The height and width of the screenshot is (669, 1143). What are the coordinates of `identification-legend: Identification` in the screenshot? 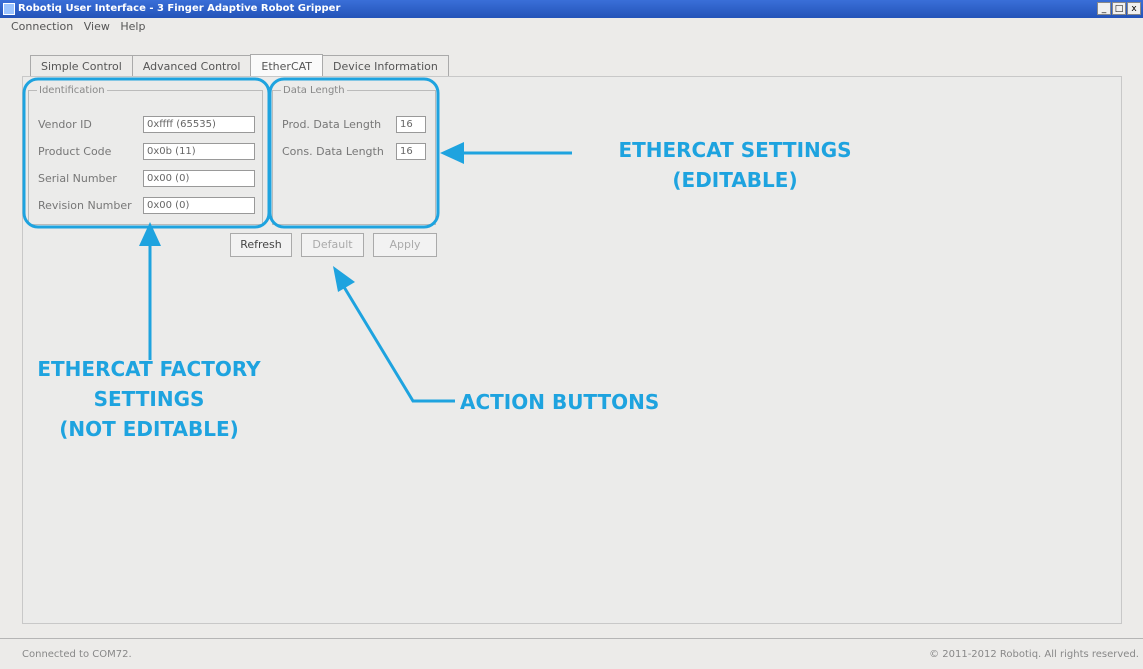 It's located at (72, 90).